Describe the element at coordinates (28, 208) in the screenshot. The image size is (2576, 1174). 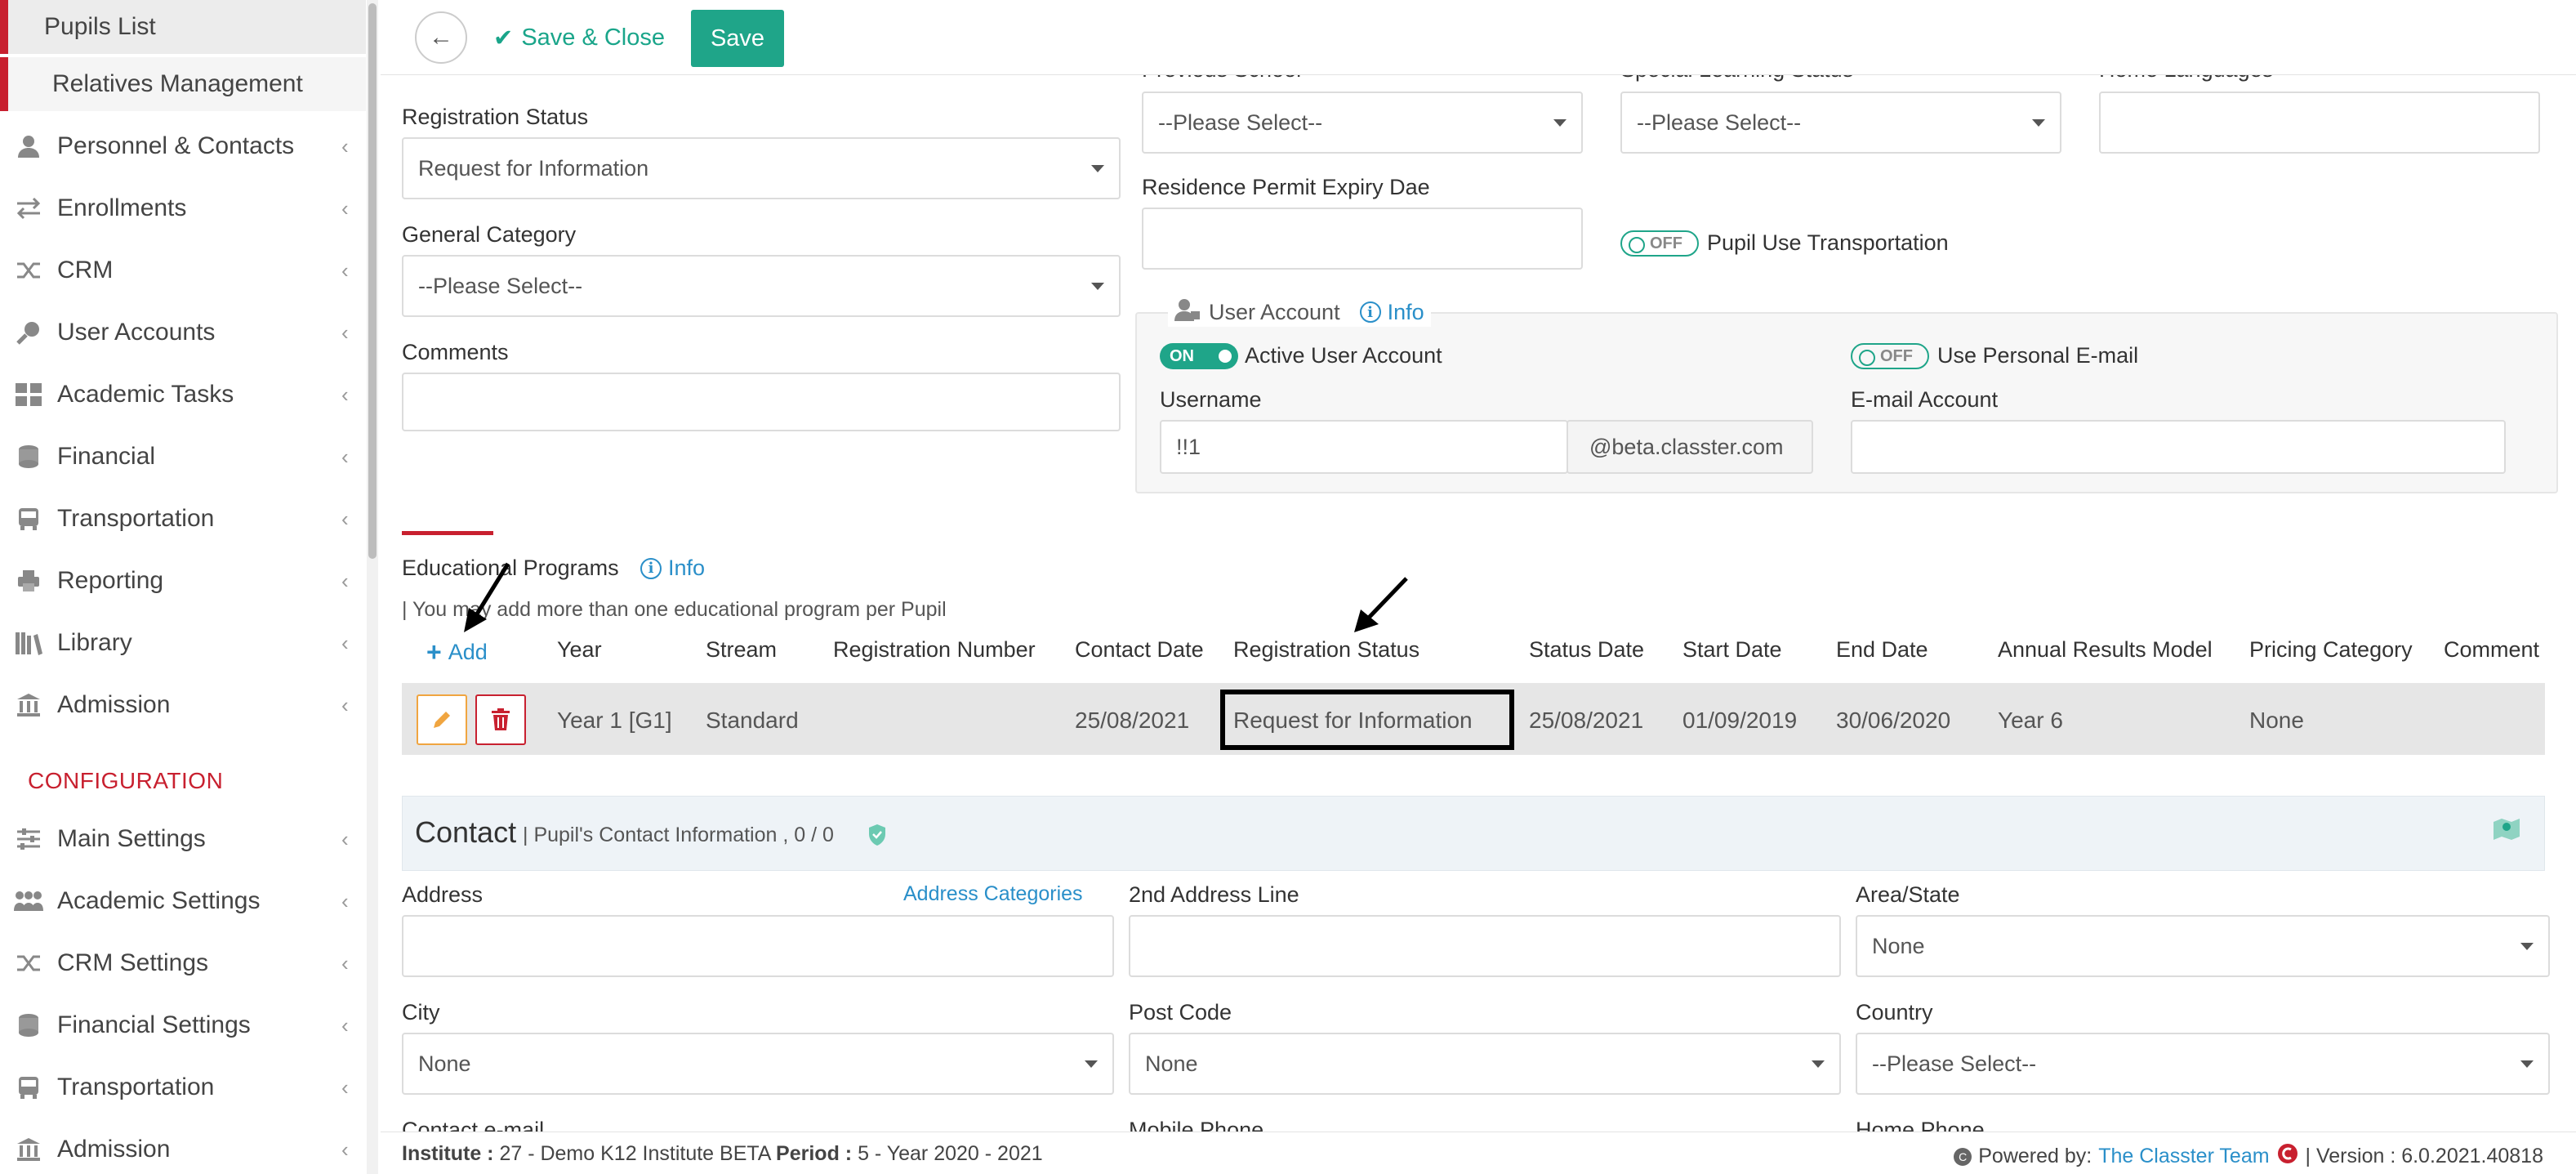
I see `arrows-exchange-icon` at that location.